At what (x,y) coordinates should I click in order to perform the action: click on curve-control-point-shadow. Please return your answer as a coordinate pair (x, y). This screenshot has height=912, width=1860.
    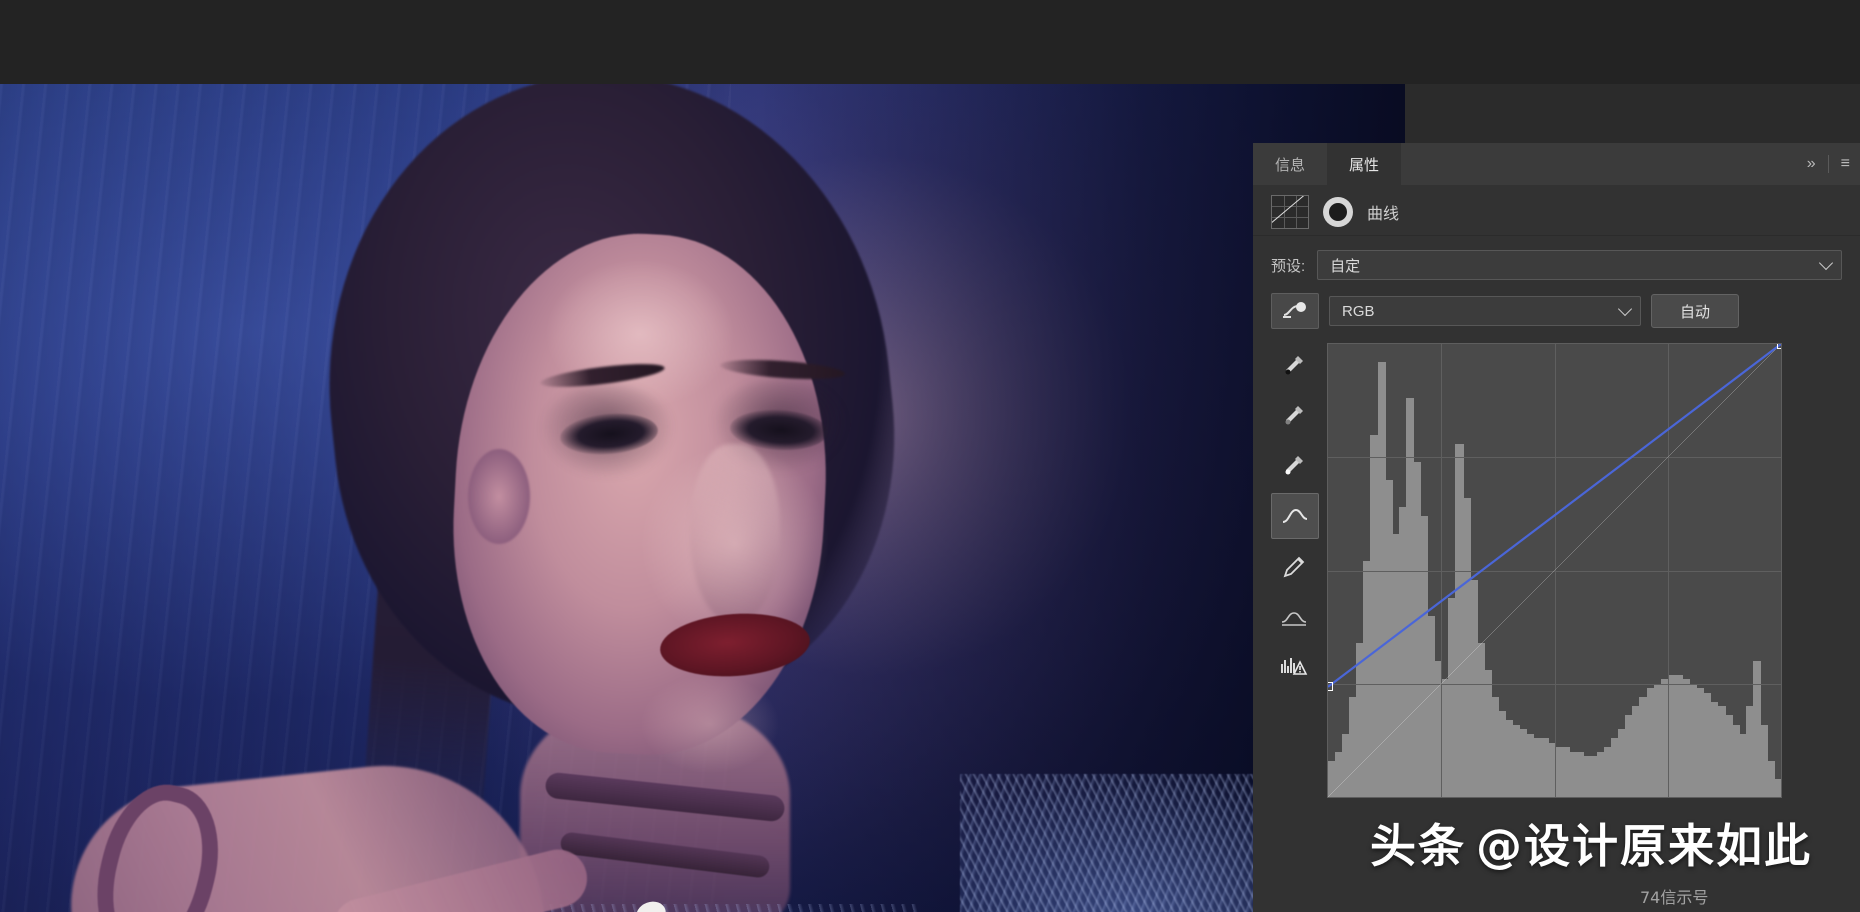
    Looking at the image, I should click on (1330, 687).